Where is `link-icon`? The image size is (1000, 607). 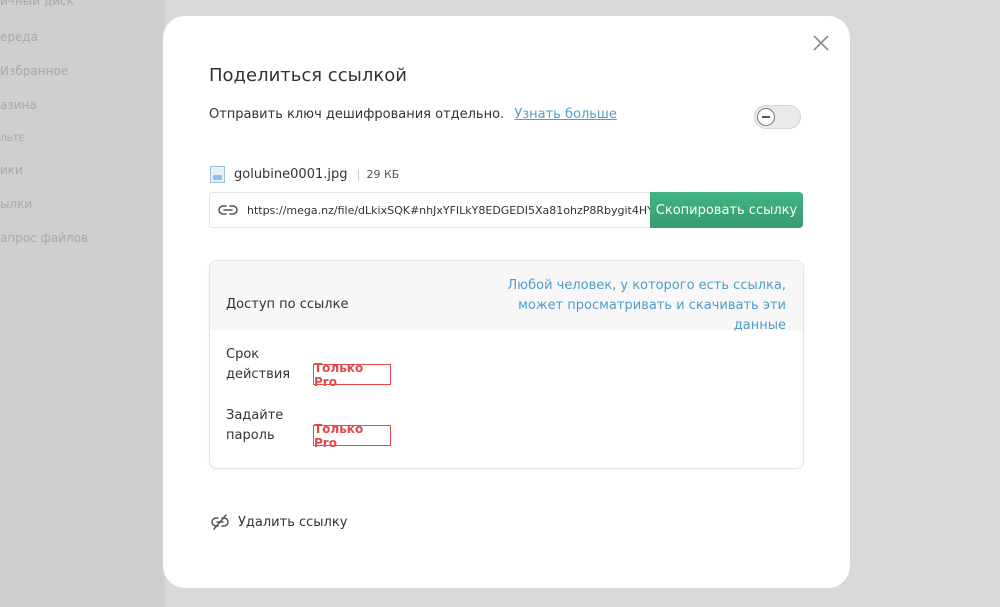 link-icon is located at coordinates (228, 210).